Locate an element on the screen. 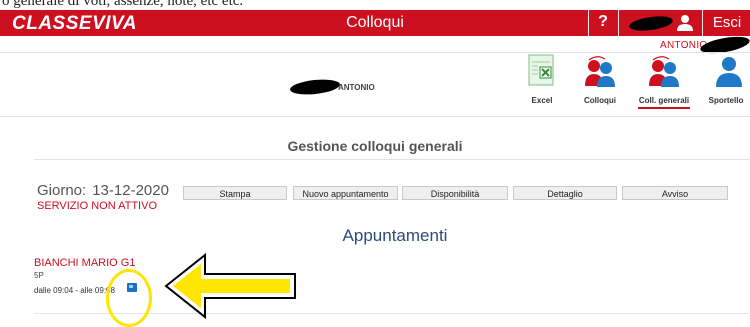  active-indicator is located at coordinates (664, 108).